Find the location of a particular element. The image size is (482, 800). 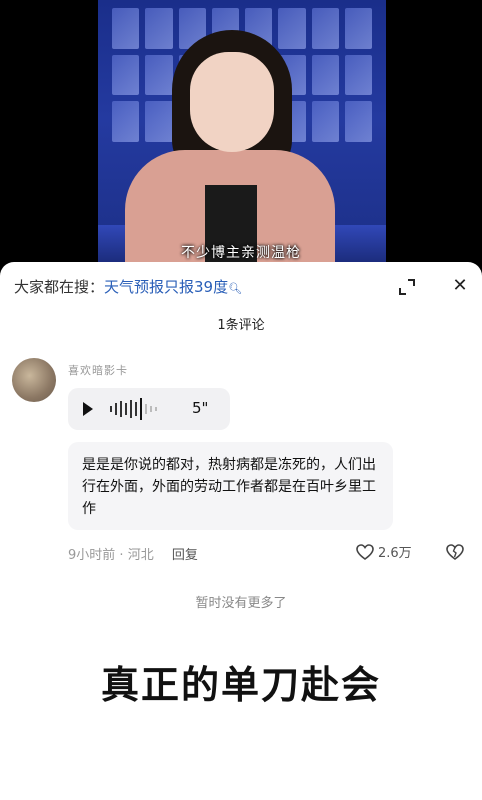

like-count: 2.6万 is located at coordinates (395, 553).